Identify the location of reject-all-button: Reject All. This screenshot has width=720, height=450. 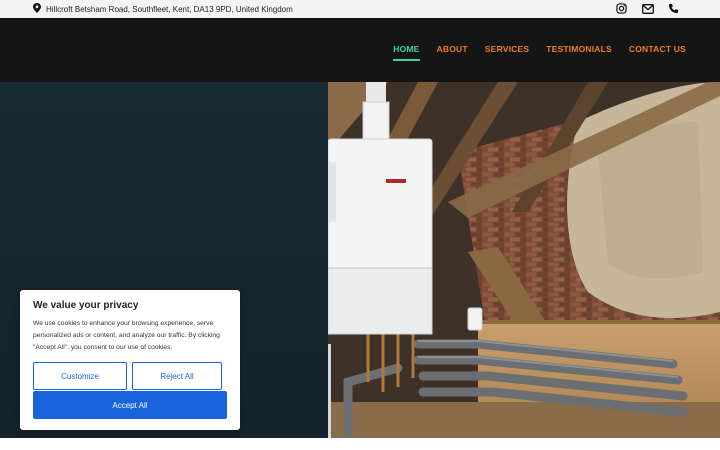
(177, 376).